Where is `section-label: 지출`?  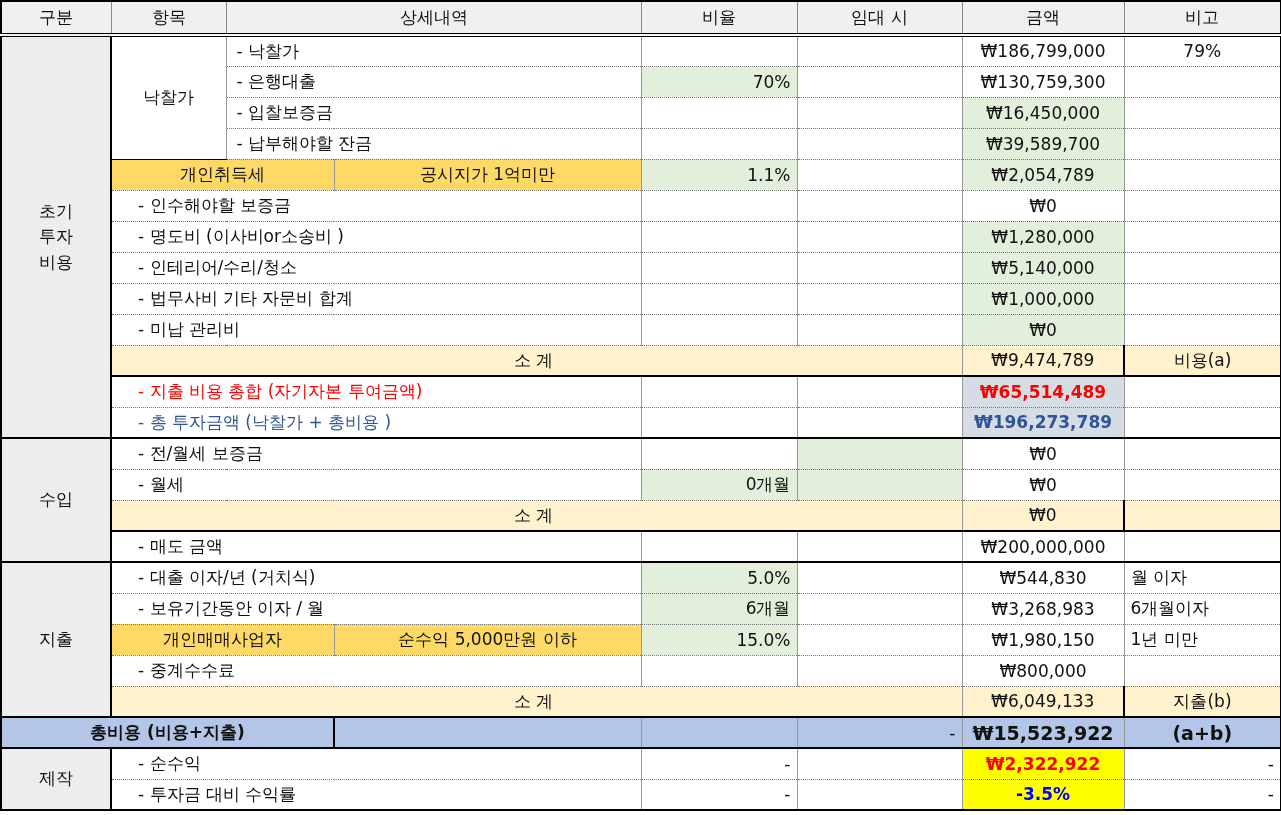
section-label: 지출 is located at coordinates (56, 639).